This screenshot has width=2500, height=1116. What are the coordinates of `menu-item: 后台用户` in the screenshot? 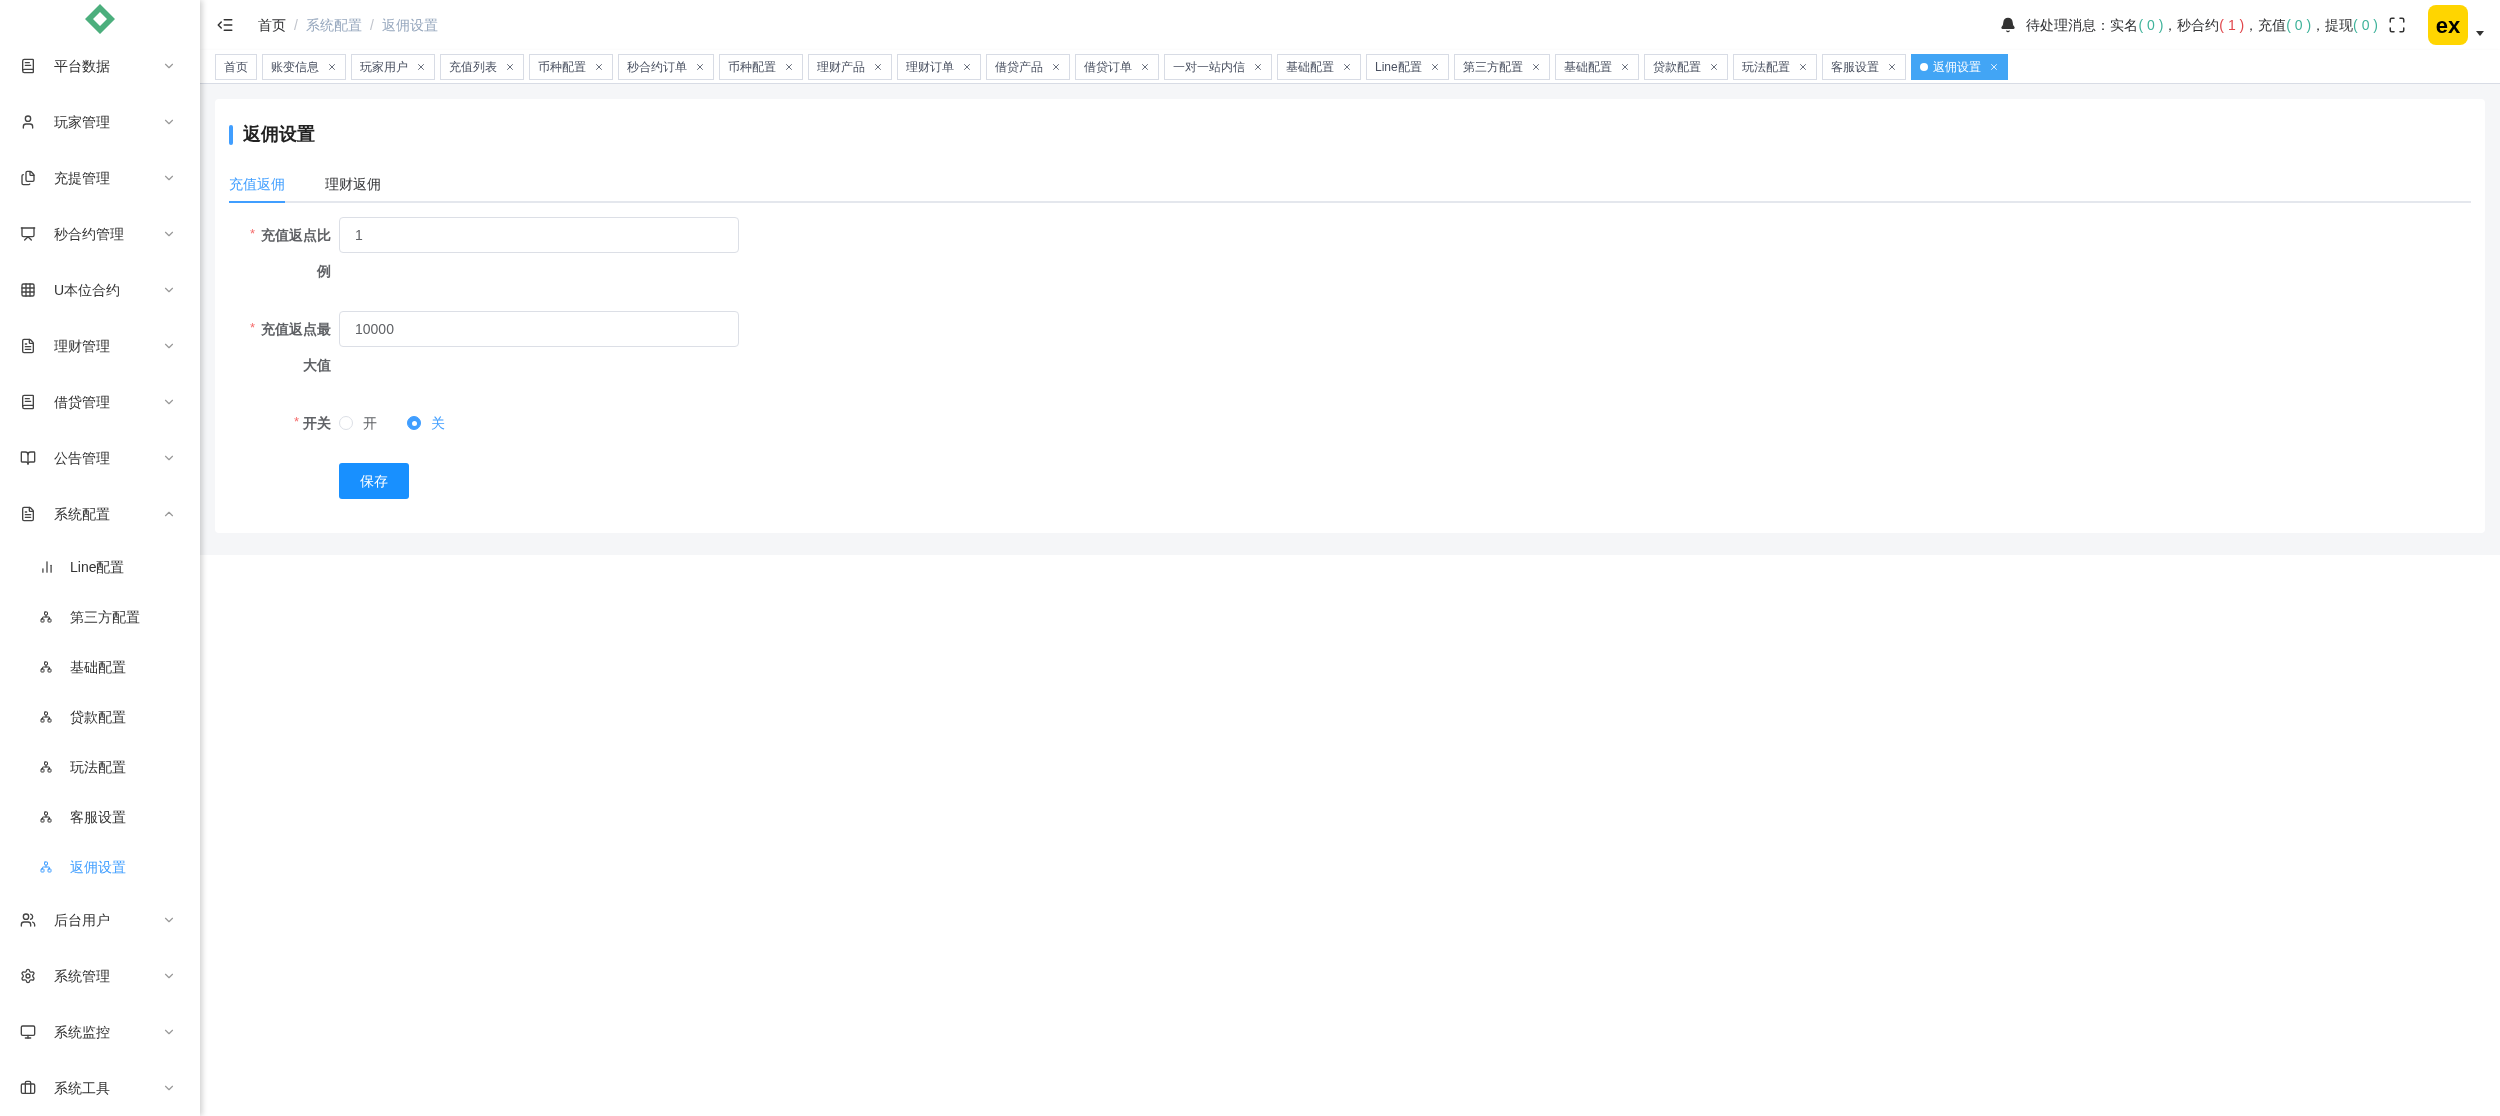 It's located at (100, 920).